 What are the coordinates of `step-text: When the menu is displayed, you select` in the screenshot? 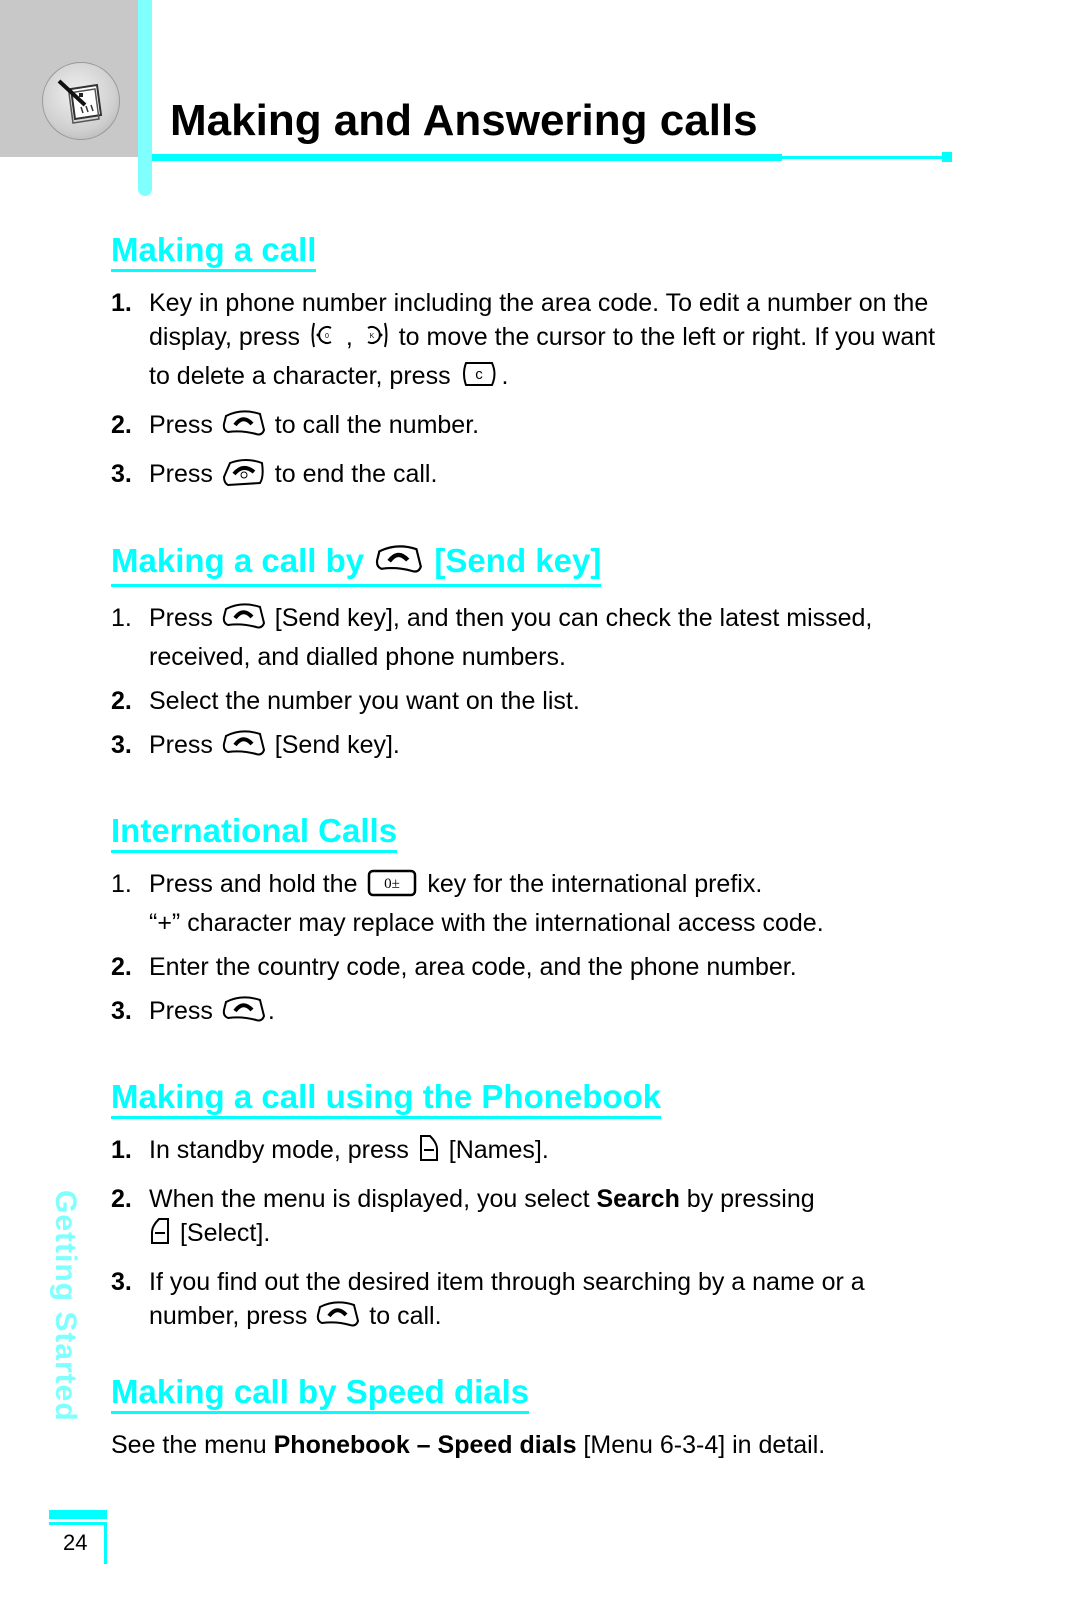 It's located at (373, 1199).